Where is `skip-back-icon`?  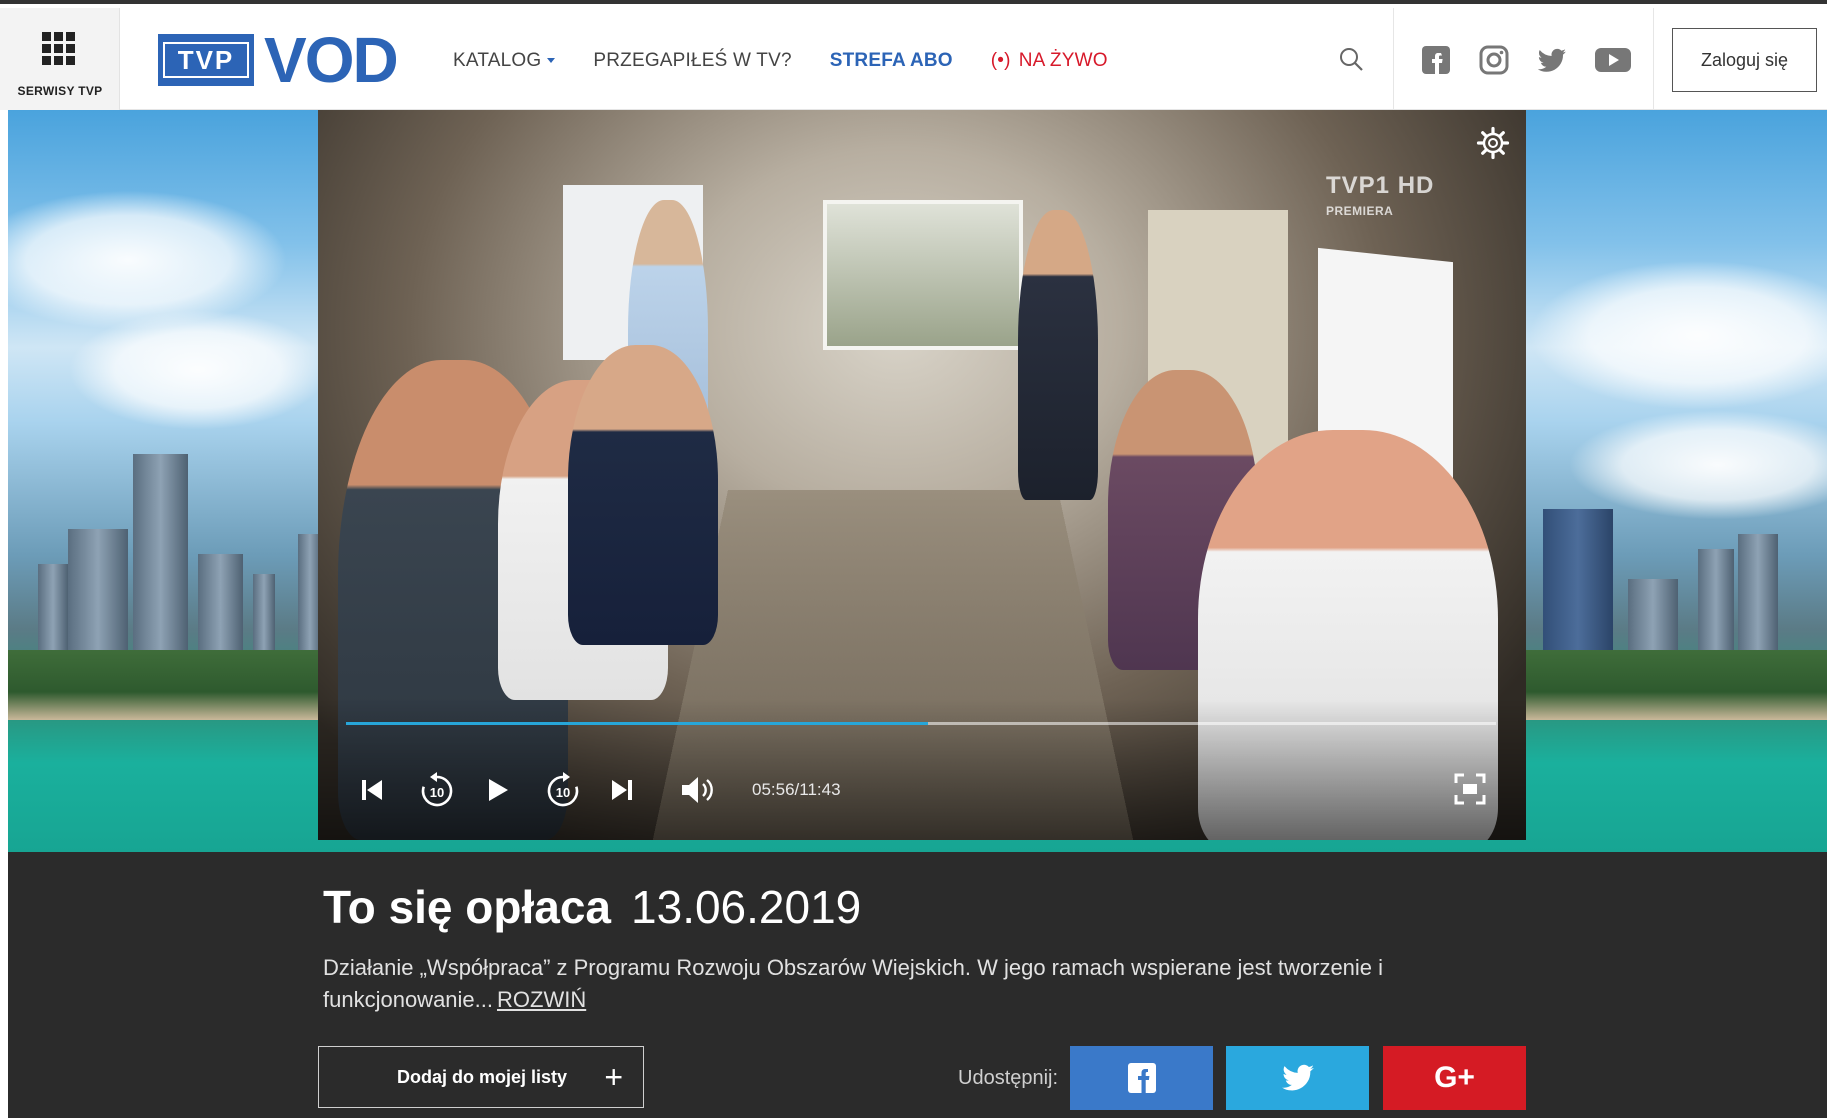
skip-back-icon is located at coordinates (372, 790).